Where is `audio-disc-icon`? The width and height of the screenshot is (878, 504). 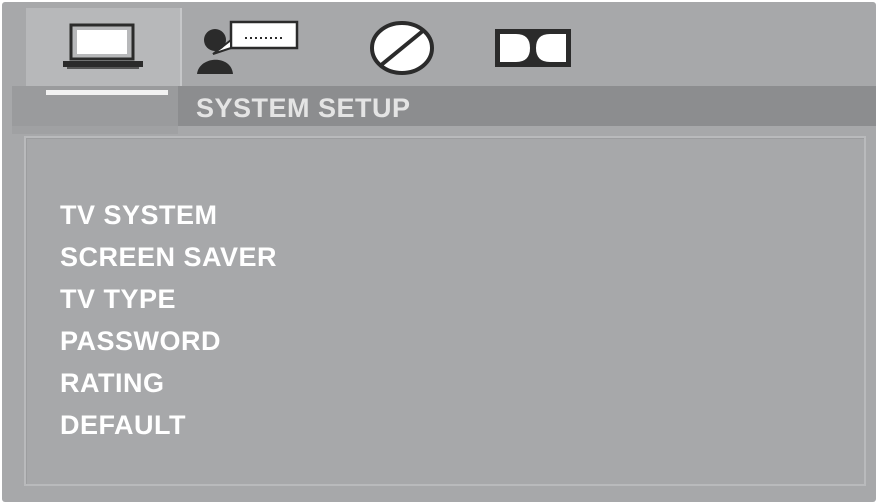 audio-disc-icon is located at coordinates (402, 48).